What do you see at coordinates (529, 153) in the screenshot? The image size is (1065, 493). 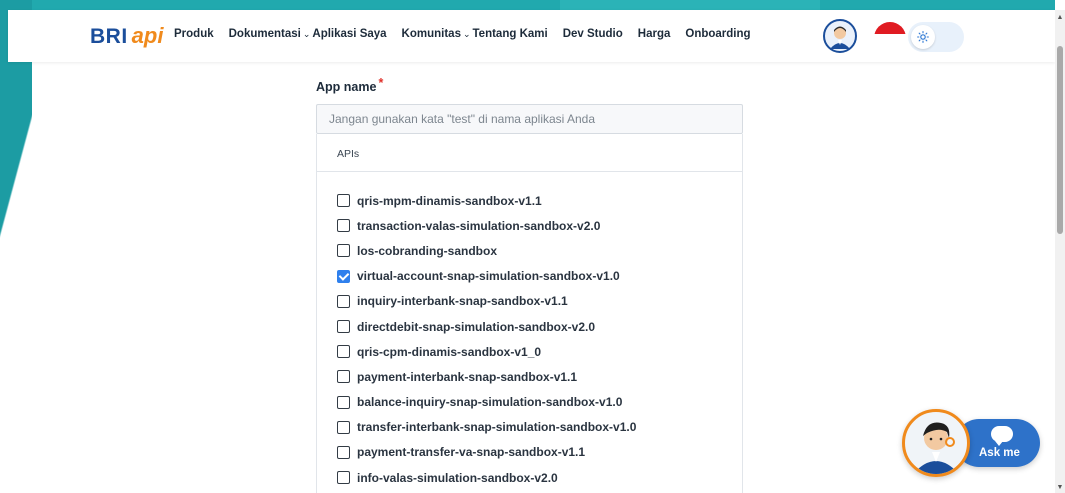 I see `apis-header: APIs` at bounding box center [529, 153].